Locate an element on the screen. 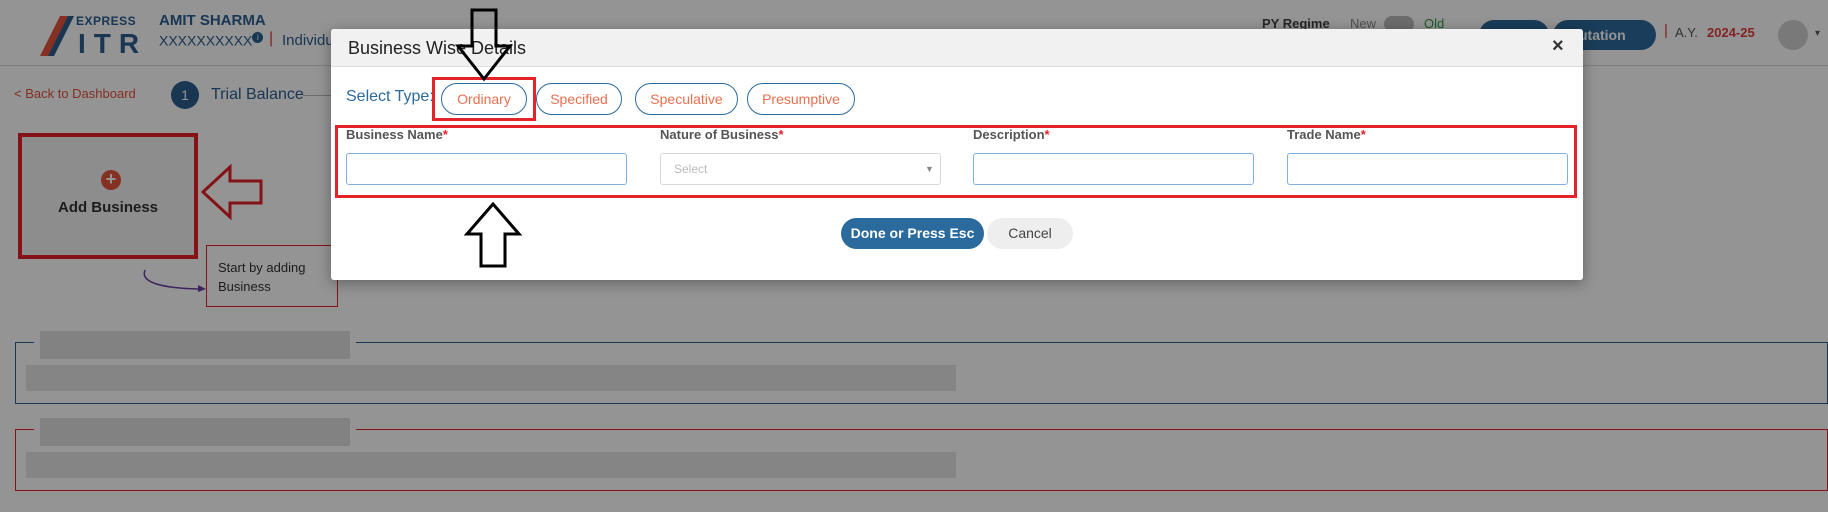  nature-of-business-label: Nature of Business* is located at coordinates (722, 134).